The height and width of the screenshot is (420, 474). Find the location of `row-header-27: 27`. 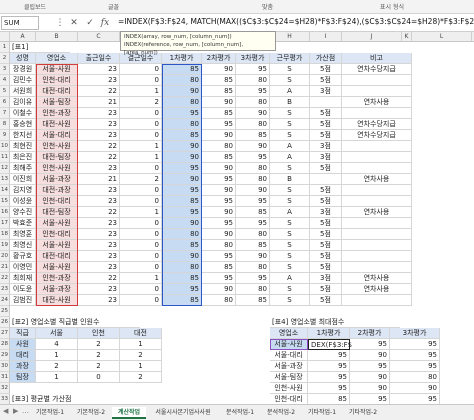

row-header-27: 27 is located at coordinates (5, 333).